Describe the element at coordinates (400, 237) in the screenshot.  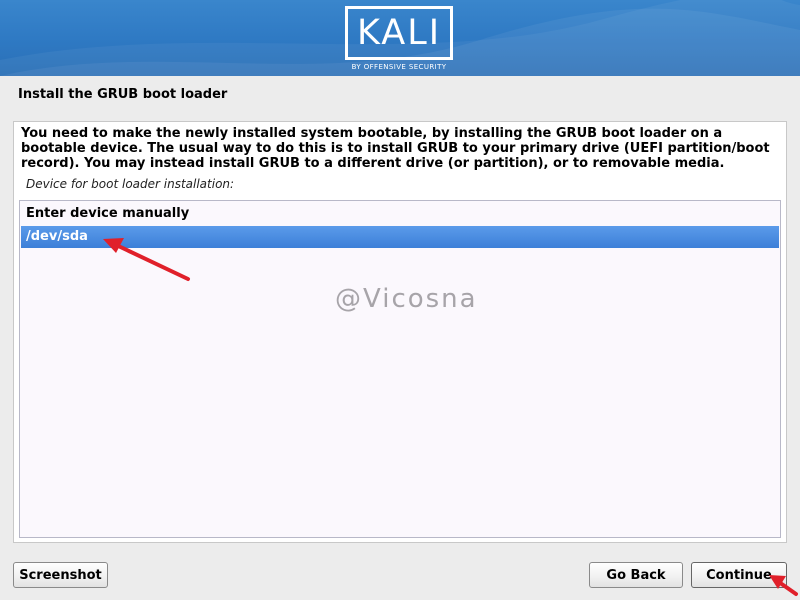
I see `list-item-dev-sda: /dev/sda` at that location.